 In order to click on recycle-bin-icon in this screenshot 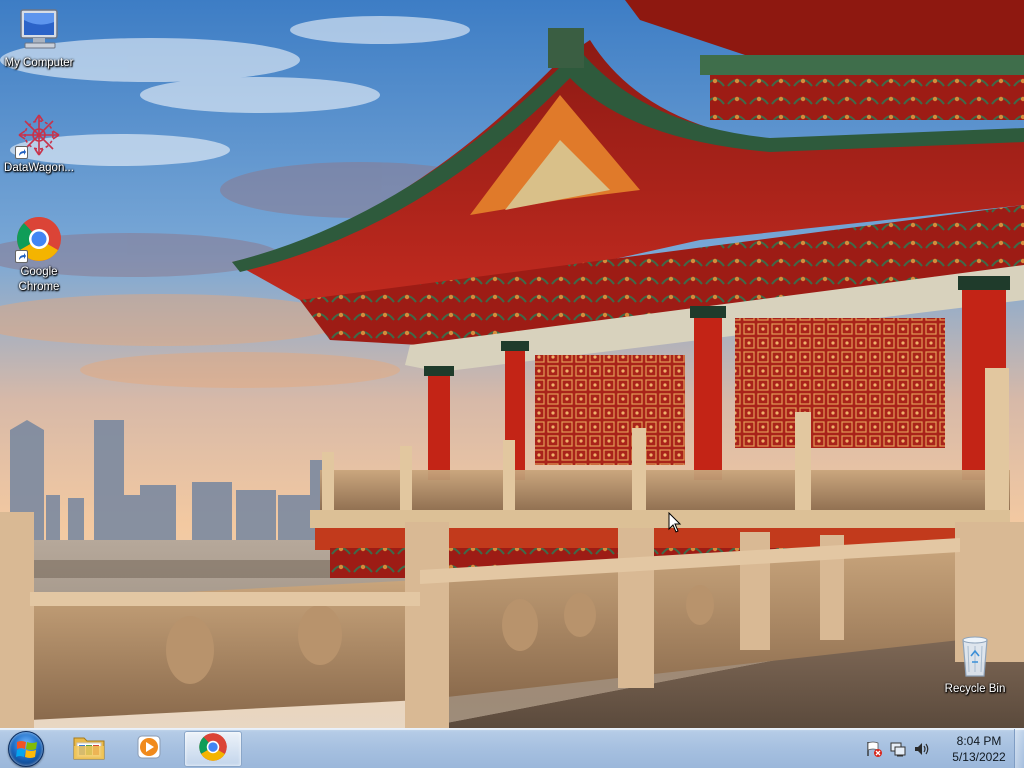, I will do `click(975, 656)`.